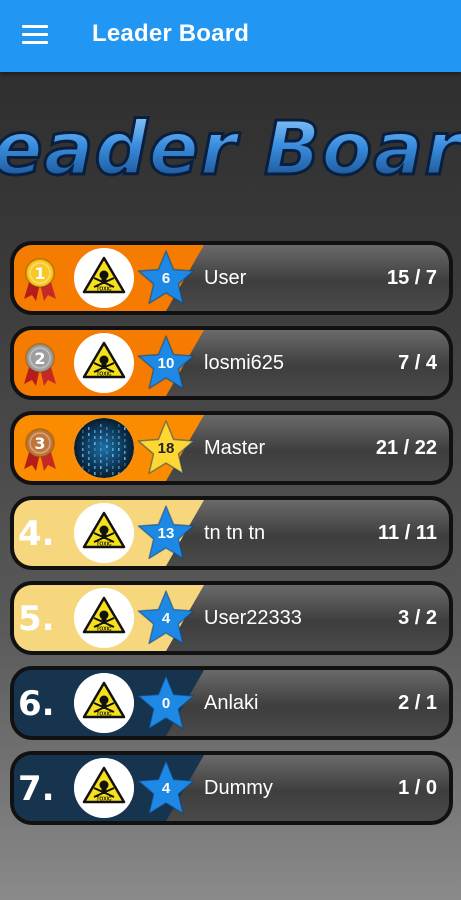 The width and height of the screenshot is (461, 900). I want to click on player-name: Dummy, so click(238, 788).